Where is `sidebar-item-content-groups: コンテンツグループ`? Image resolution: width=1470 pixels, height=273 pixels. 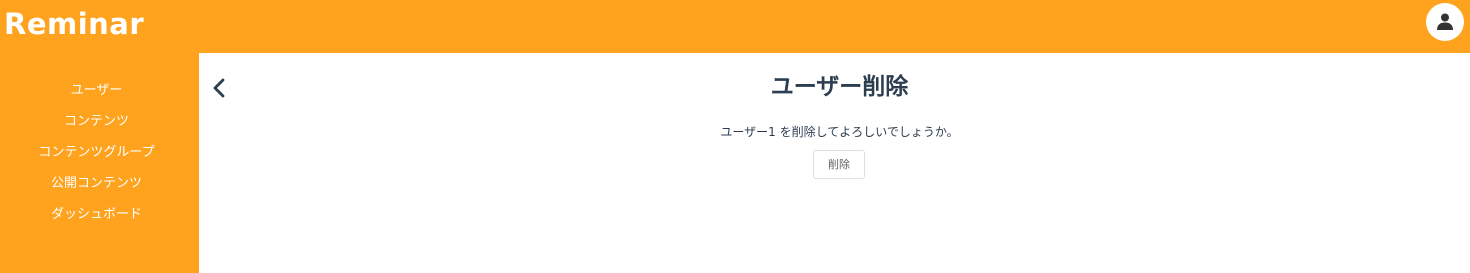 sidebar-item-content-groups: コンテンツグループ is located at coordinates (96, 153).